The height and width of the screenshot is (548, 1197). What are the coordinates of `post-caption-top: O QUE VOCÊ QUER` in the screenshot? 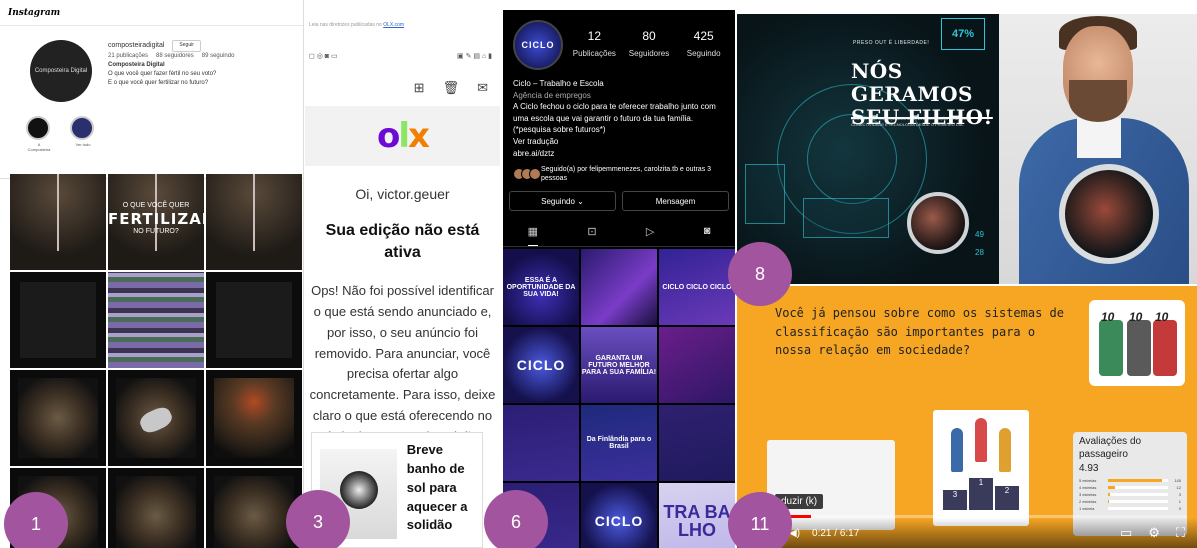 It's located at (156, 205).